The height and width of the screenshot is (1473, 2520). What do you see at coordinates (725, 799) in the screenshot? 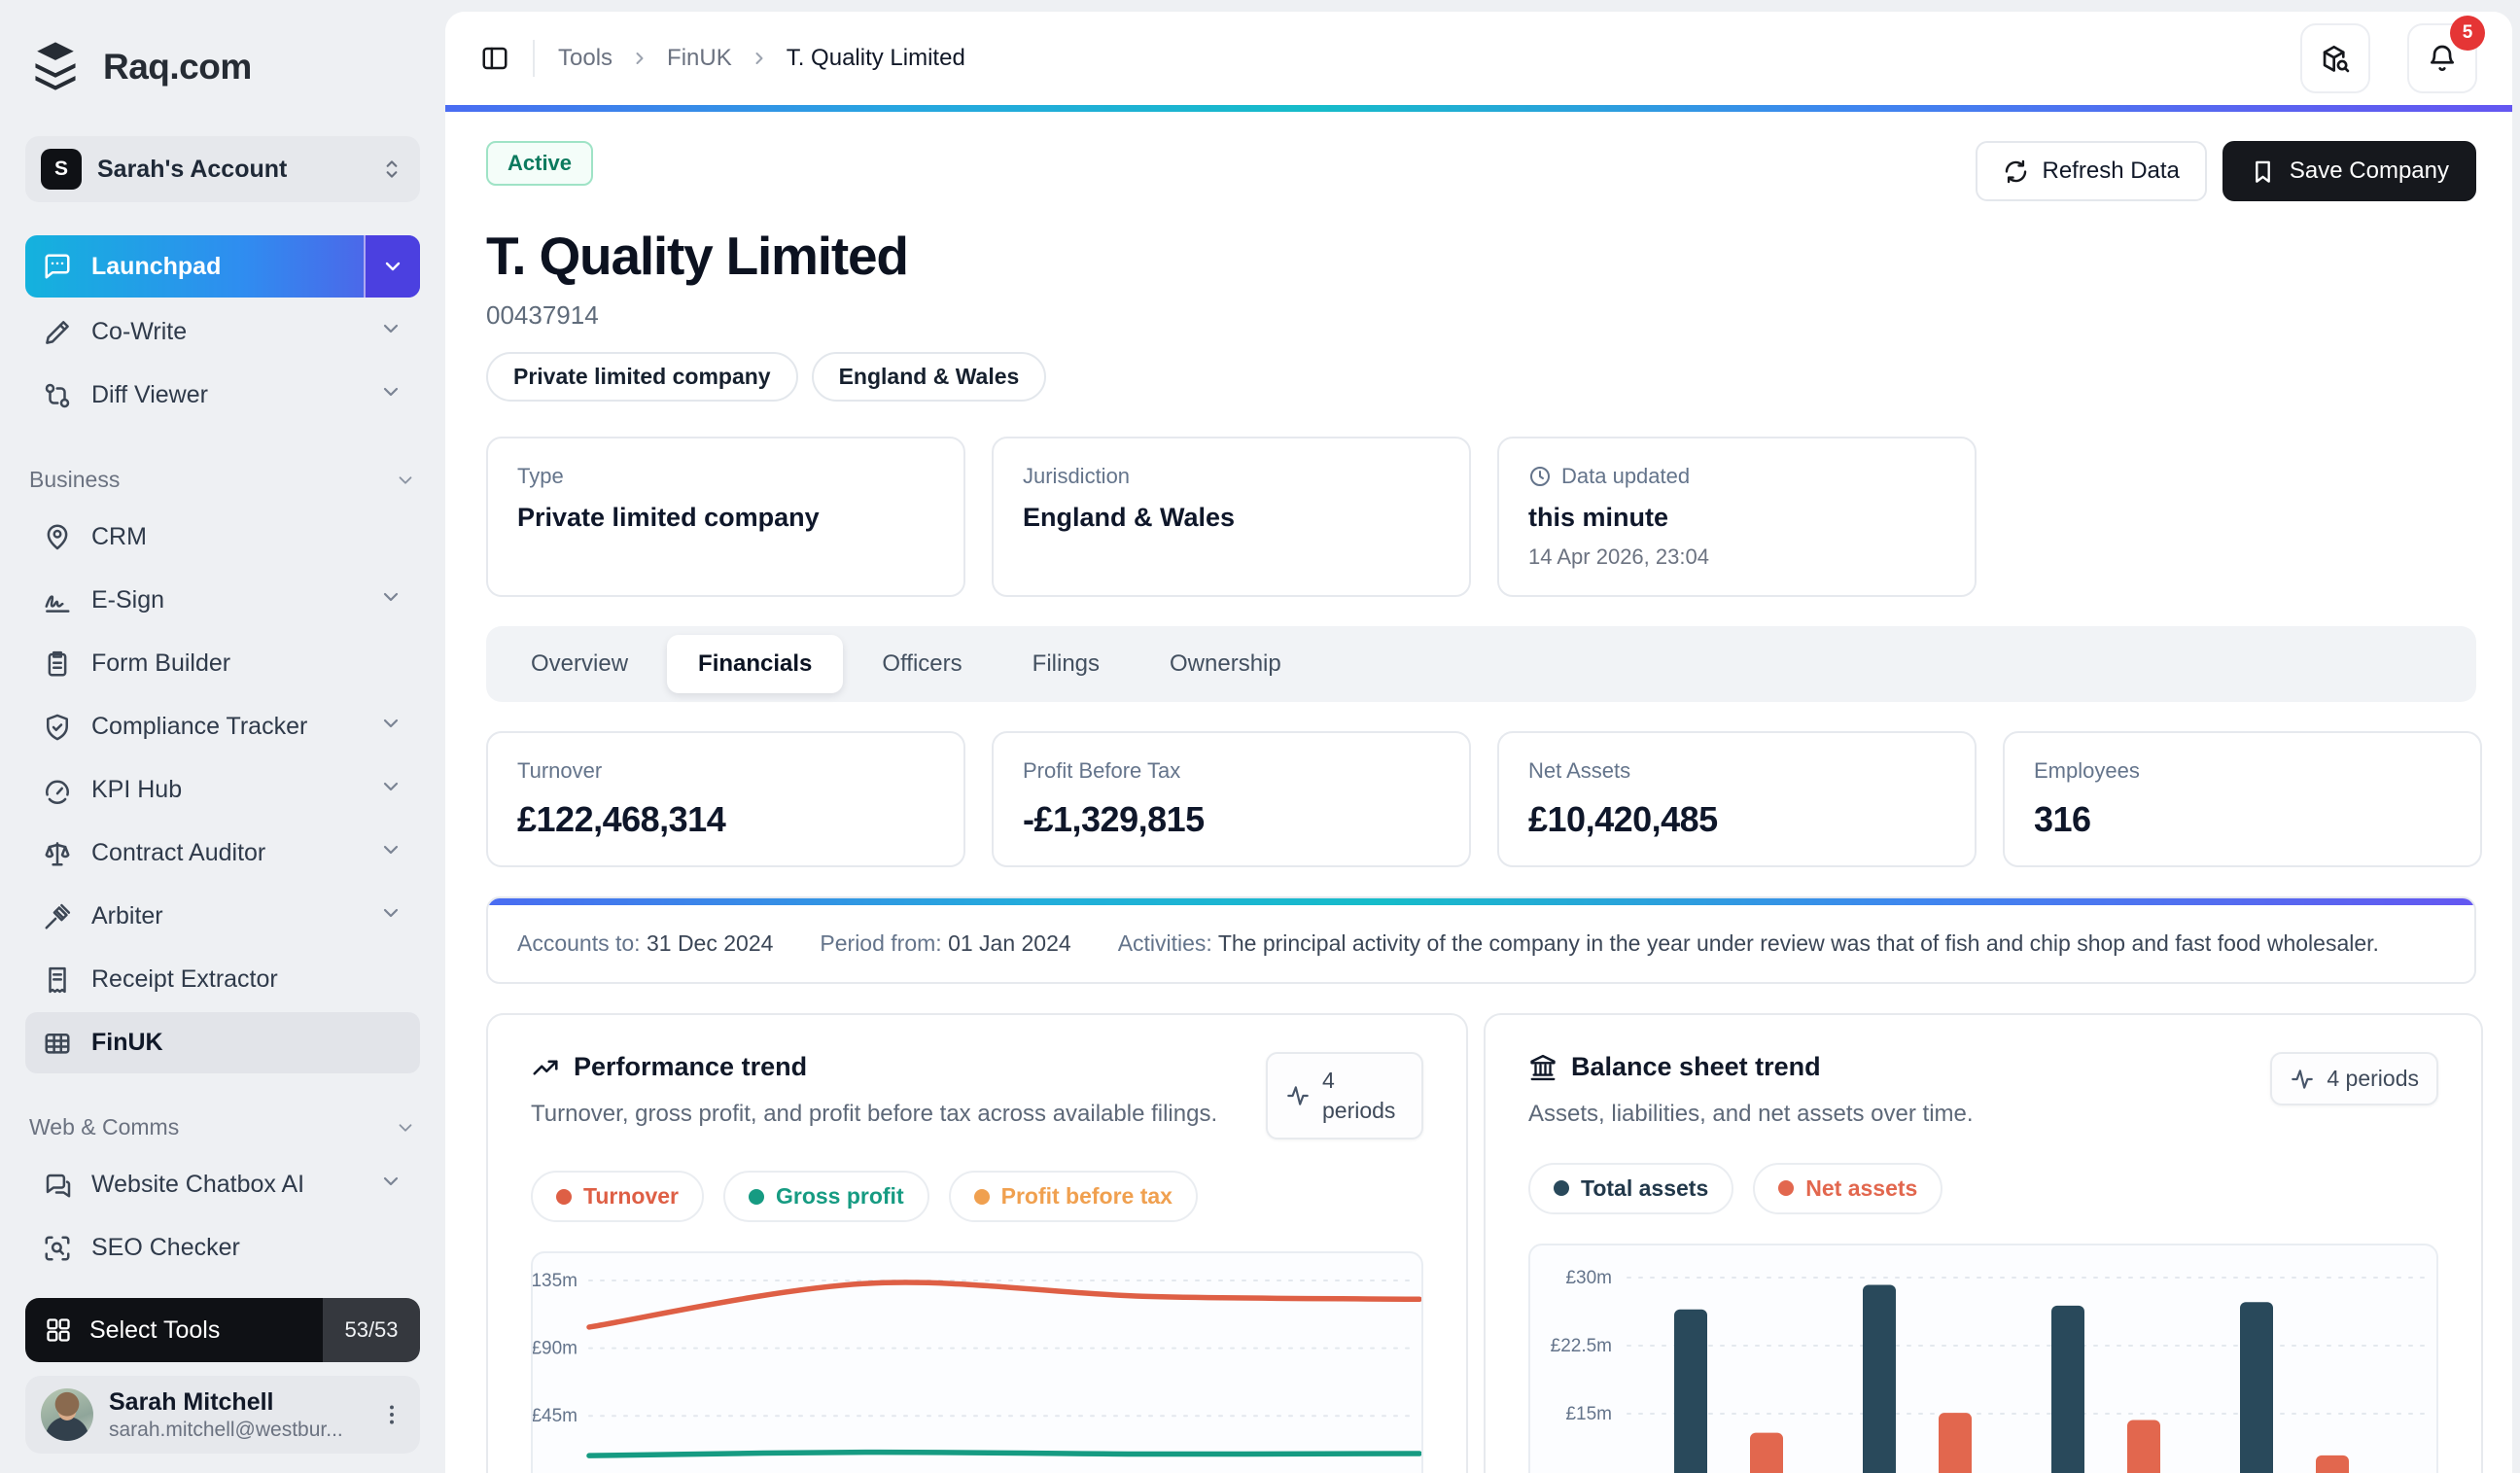
I see `metric-card-turnover: Turnover £122,468,314` at bounding box center [725, 799].